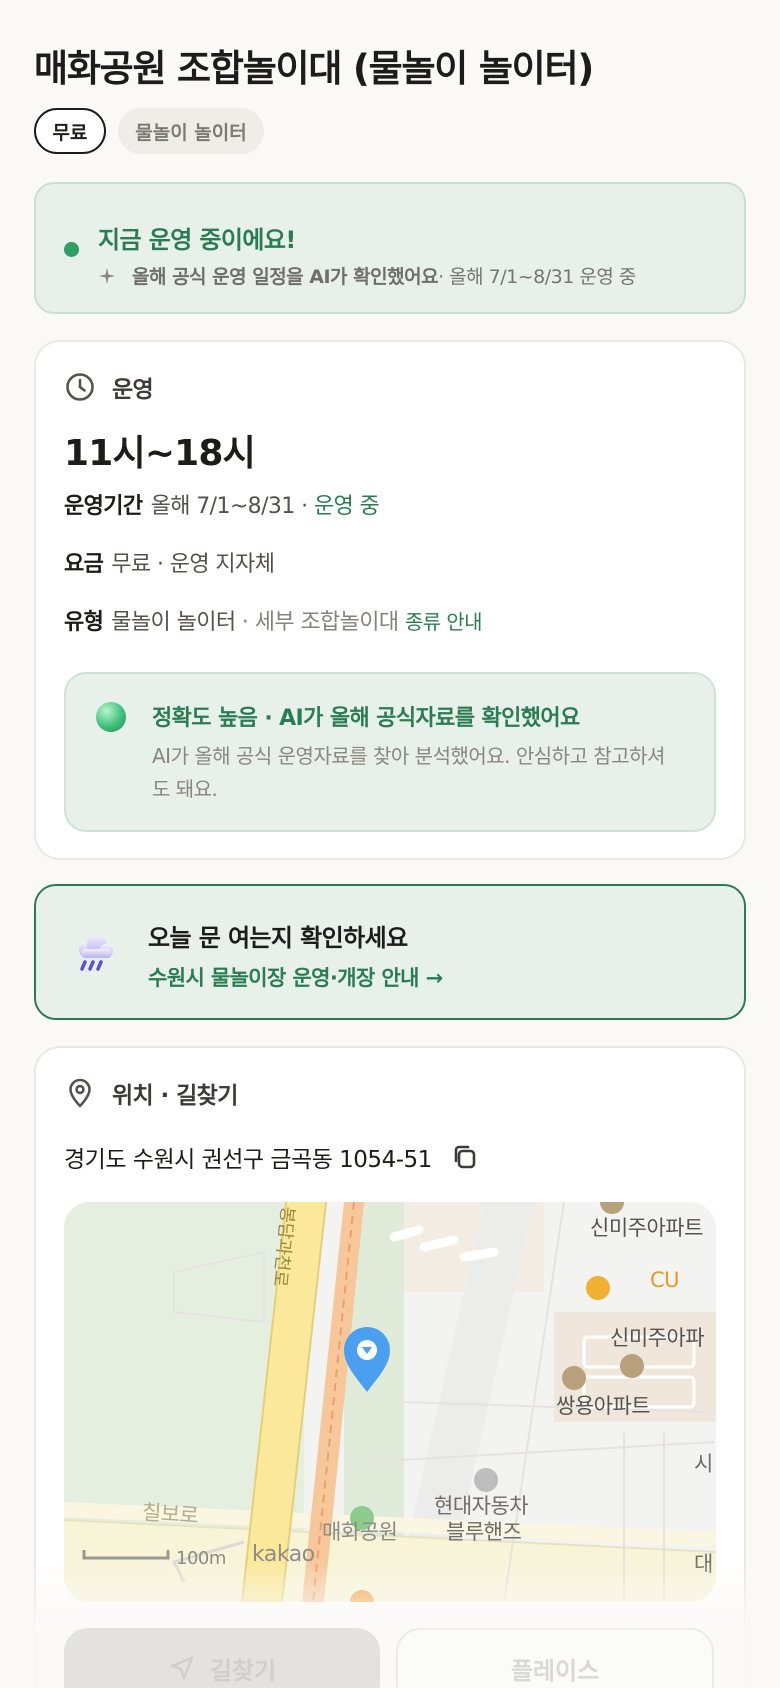 This screenshot has width=780, height=1688. I want to click on accuracy-title: 정확도 높음 · AI가 올해 공식자료를 확인했어요, so click(366, 718).